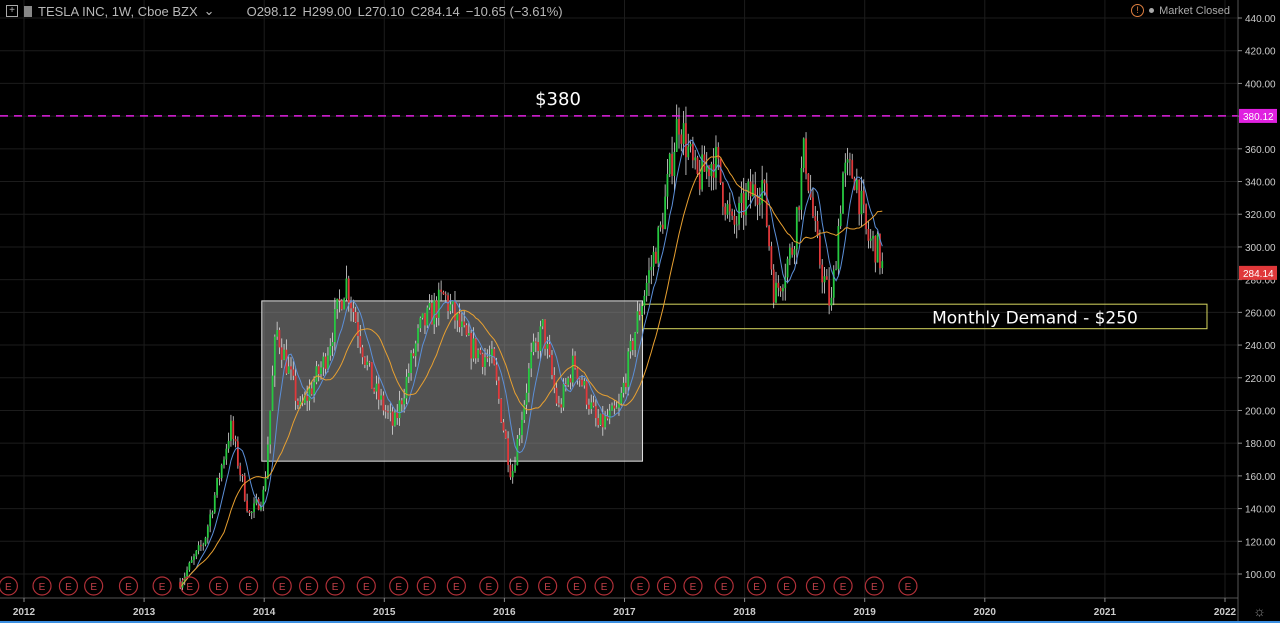  Describe the element at coordinates (1260, 183) in the screenshot. I see `price-tick-label: 340.00` at that location.